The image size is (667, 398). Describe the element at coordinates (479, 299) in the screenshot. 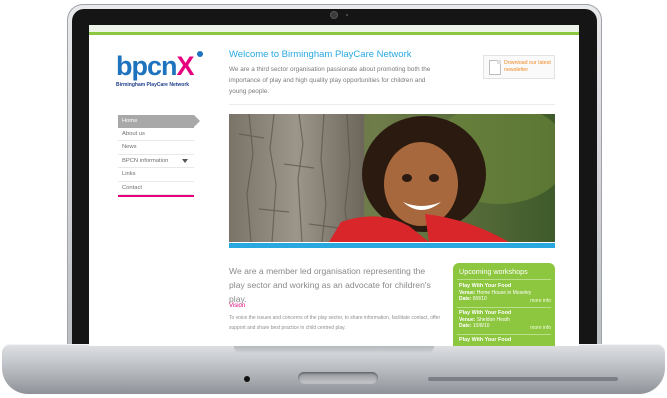

I see `workshop-date: 8/8/10` at that location.